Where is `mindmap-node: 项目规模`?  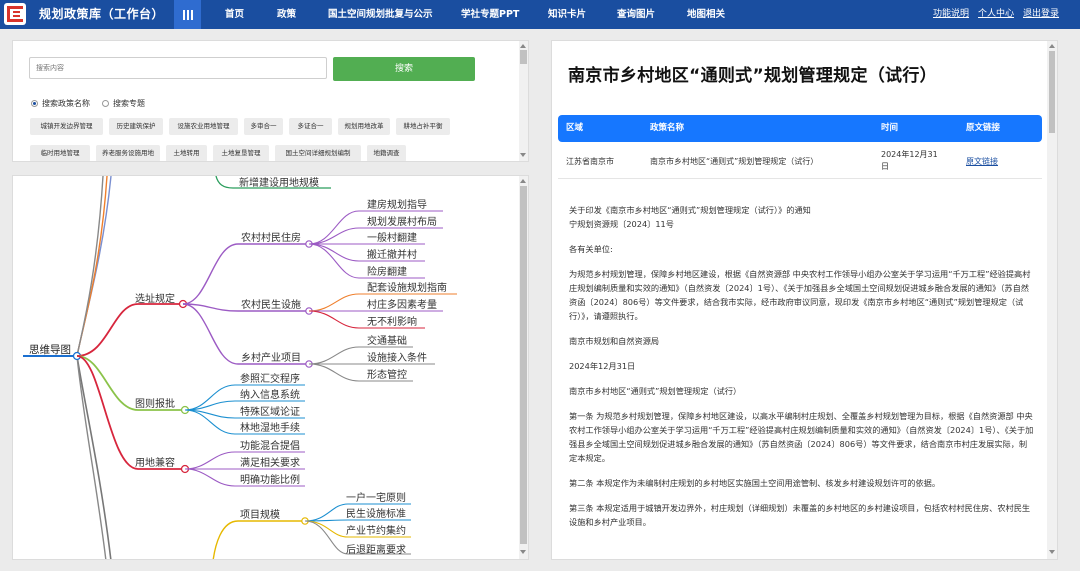
mindmap-node: 项目规模 is located at coordinates (260, 514).